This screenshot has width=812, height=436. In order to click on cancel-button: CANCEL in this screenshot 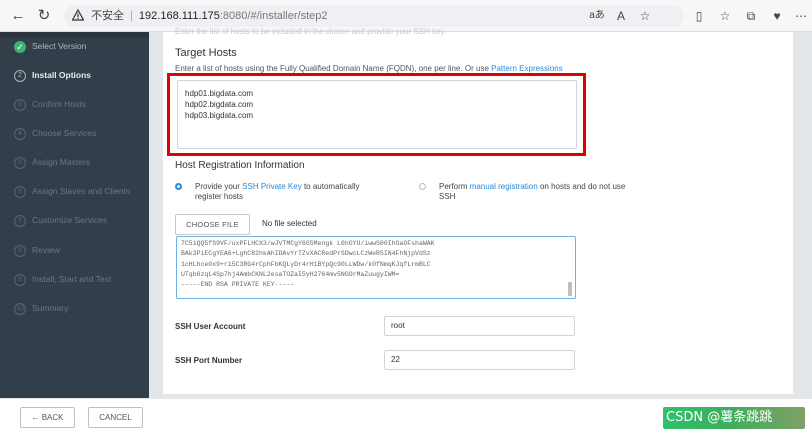, I will do `click(115, 417)`.